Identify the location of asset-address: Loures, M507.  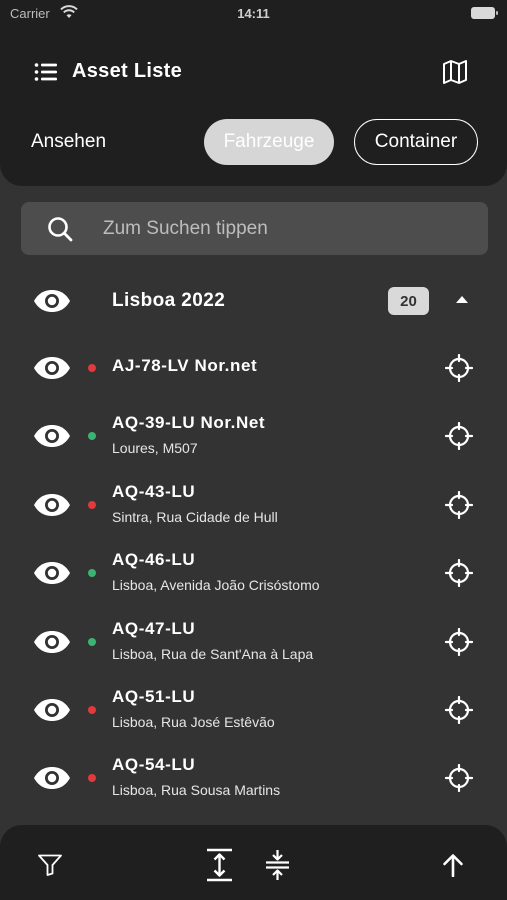
(155, 448).